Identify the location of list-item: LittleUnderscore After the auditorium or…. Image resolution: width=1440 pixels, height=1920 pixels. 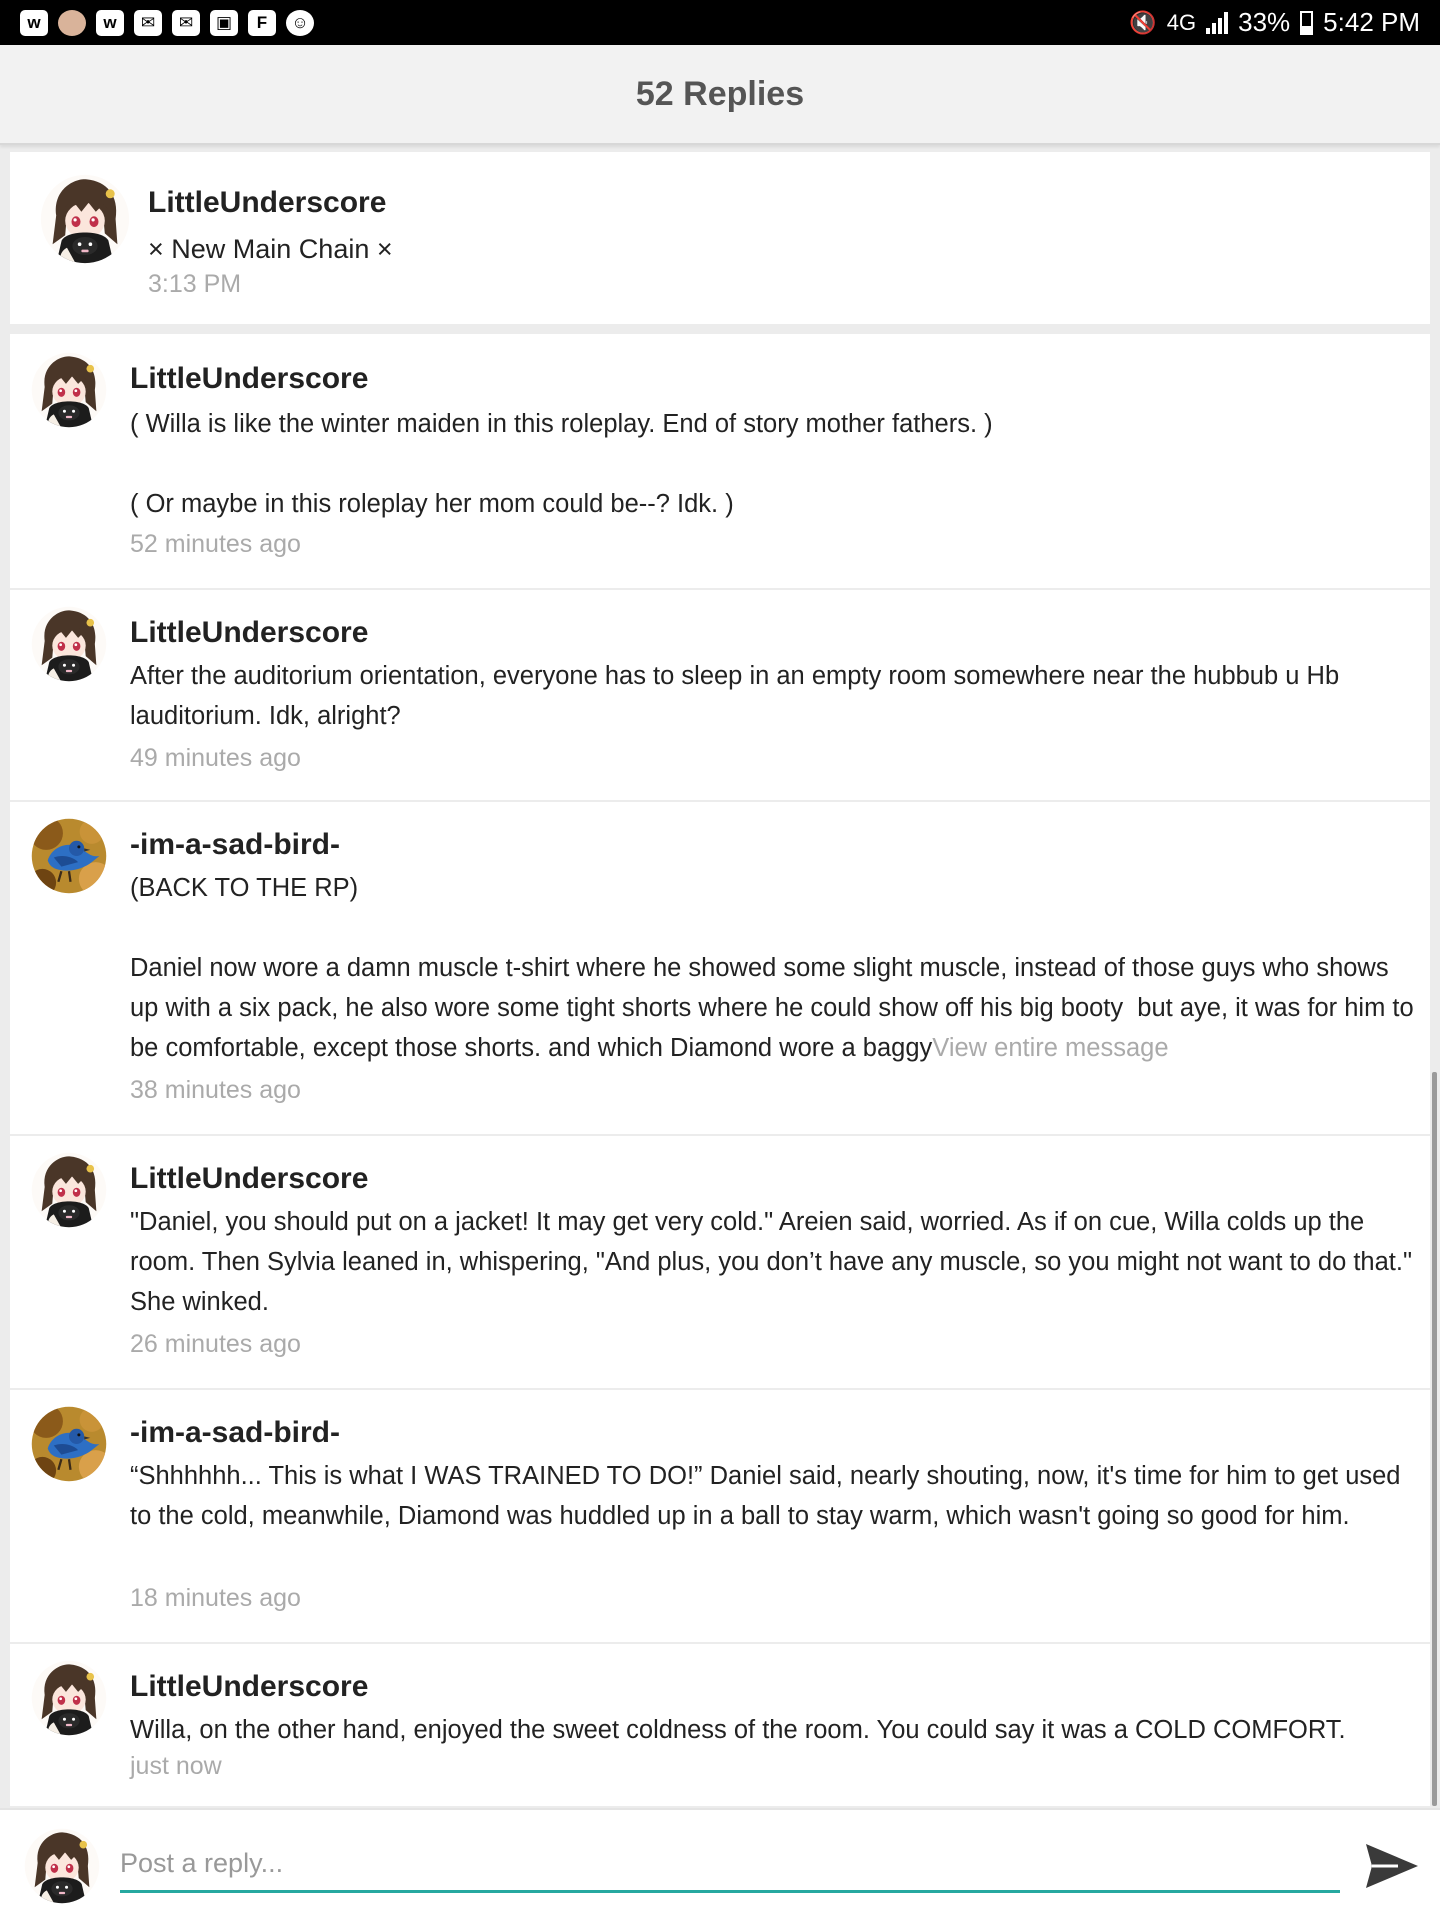
(720, 696).